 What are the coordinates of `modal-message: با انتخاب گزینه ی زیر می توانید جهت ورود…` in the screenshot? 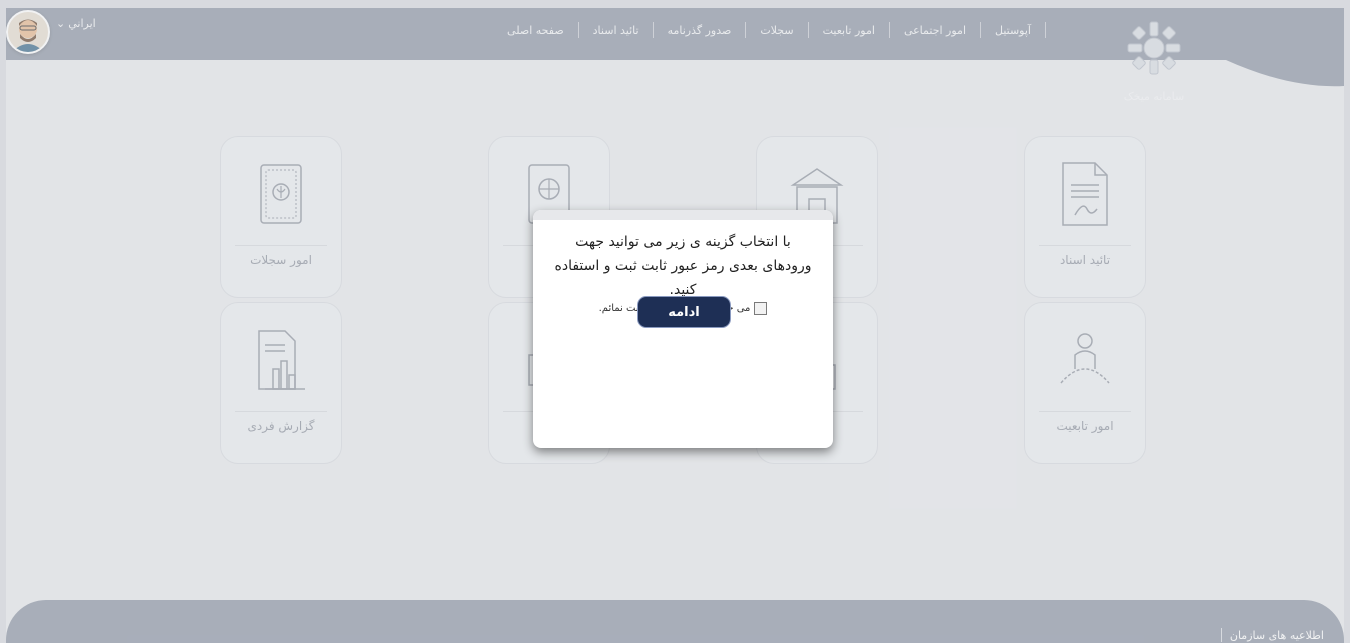 It's located at (683, 266).